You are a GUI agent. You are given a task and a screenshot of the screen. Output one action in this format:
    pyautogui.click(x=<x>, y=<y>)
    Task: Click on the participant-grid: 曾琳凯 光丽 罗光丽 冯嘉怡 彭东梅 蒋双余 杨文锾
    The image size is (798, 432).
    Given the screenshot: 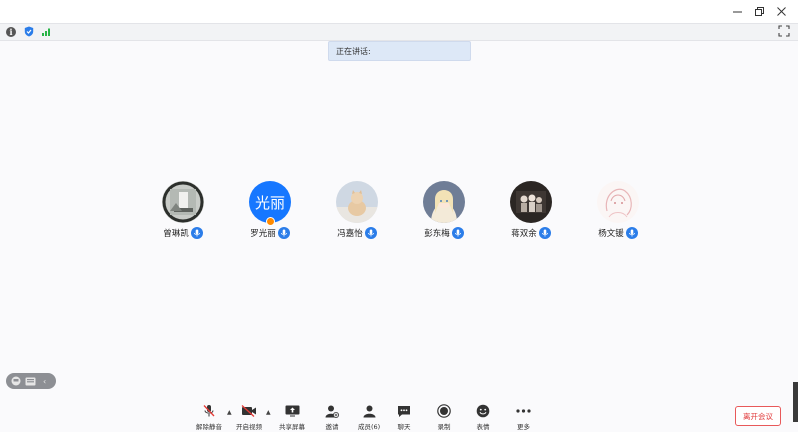 What is the action you would take?
    pyautogui.click(x=400, y=211)
    